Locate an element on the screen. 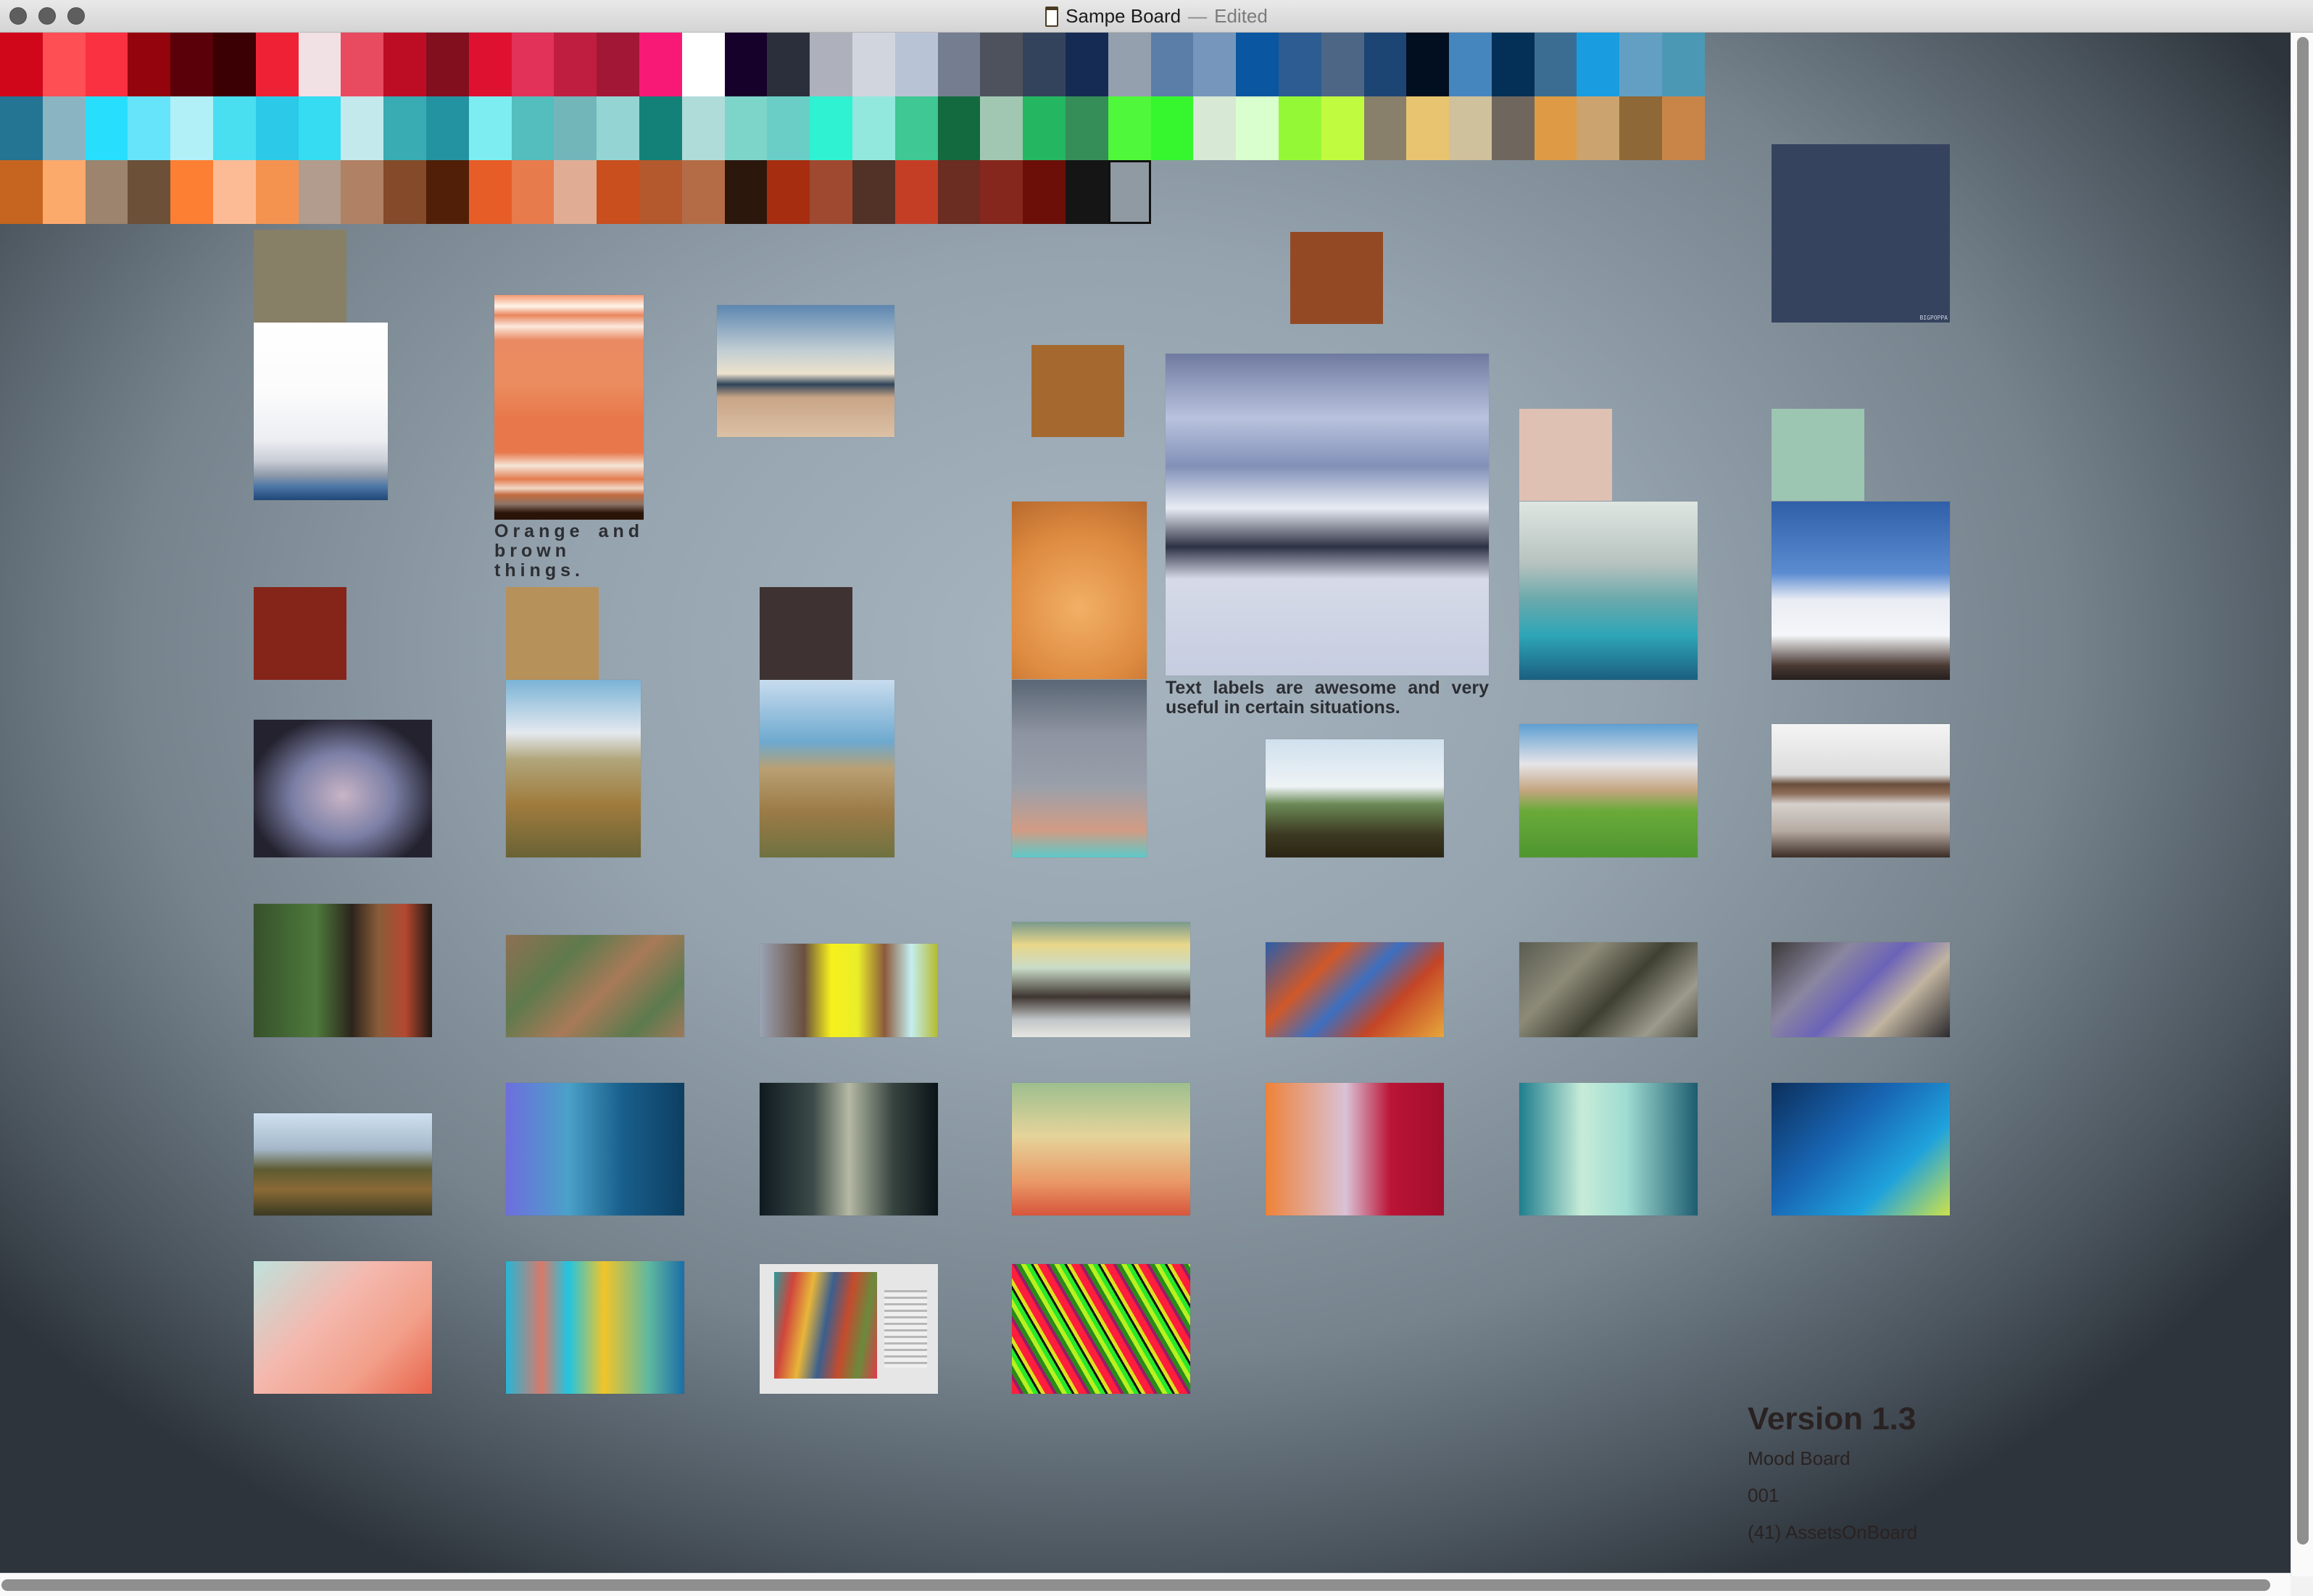  swatch-tan is located at coordinates (552, 633).